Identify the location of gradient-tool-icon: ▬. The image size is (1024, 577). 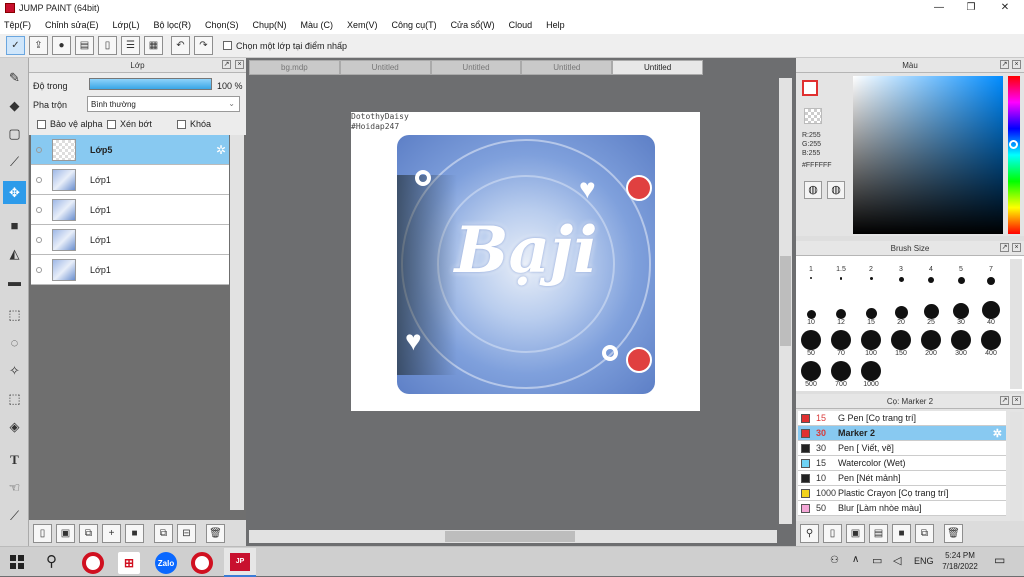
(14, 281).